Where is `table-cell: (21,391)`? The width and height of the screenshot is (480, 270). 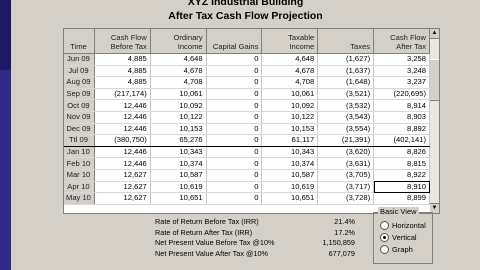 table-cell: (21,391) is located at coordinates (346, 140).